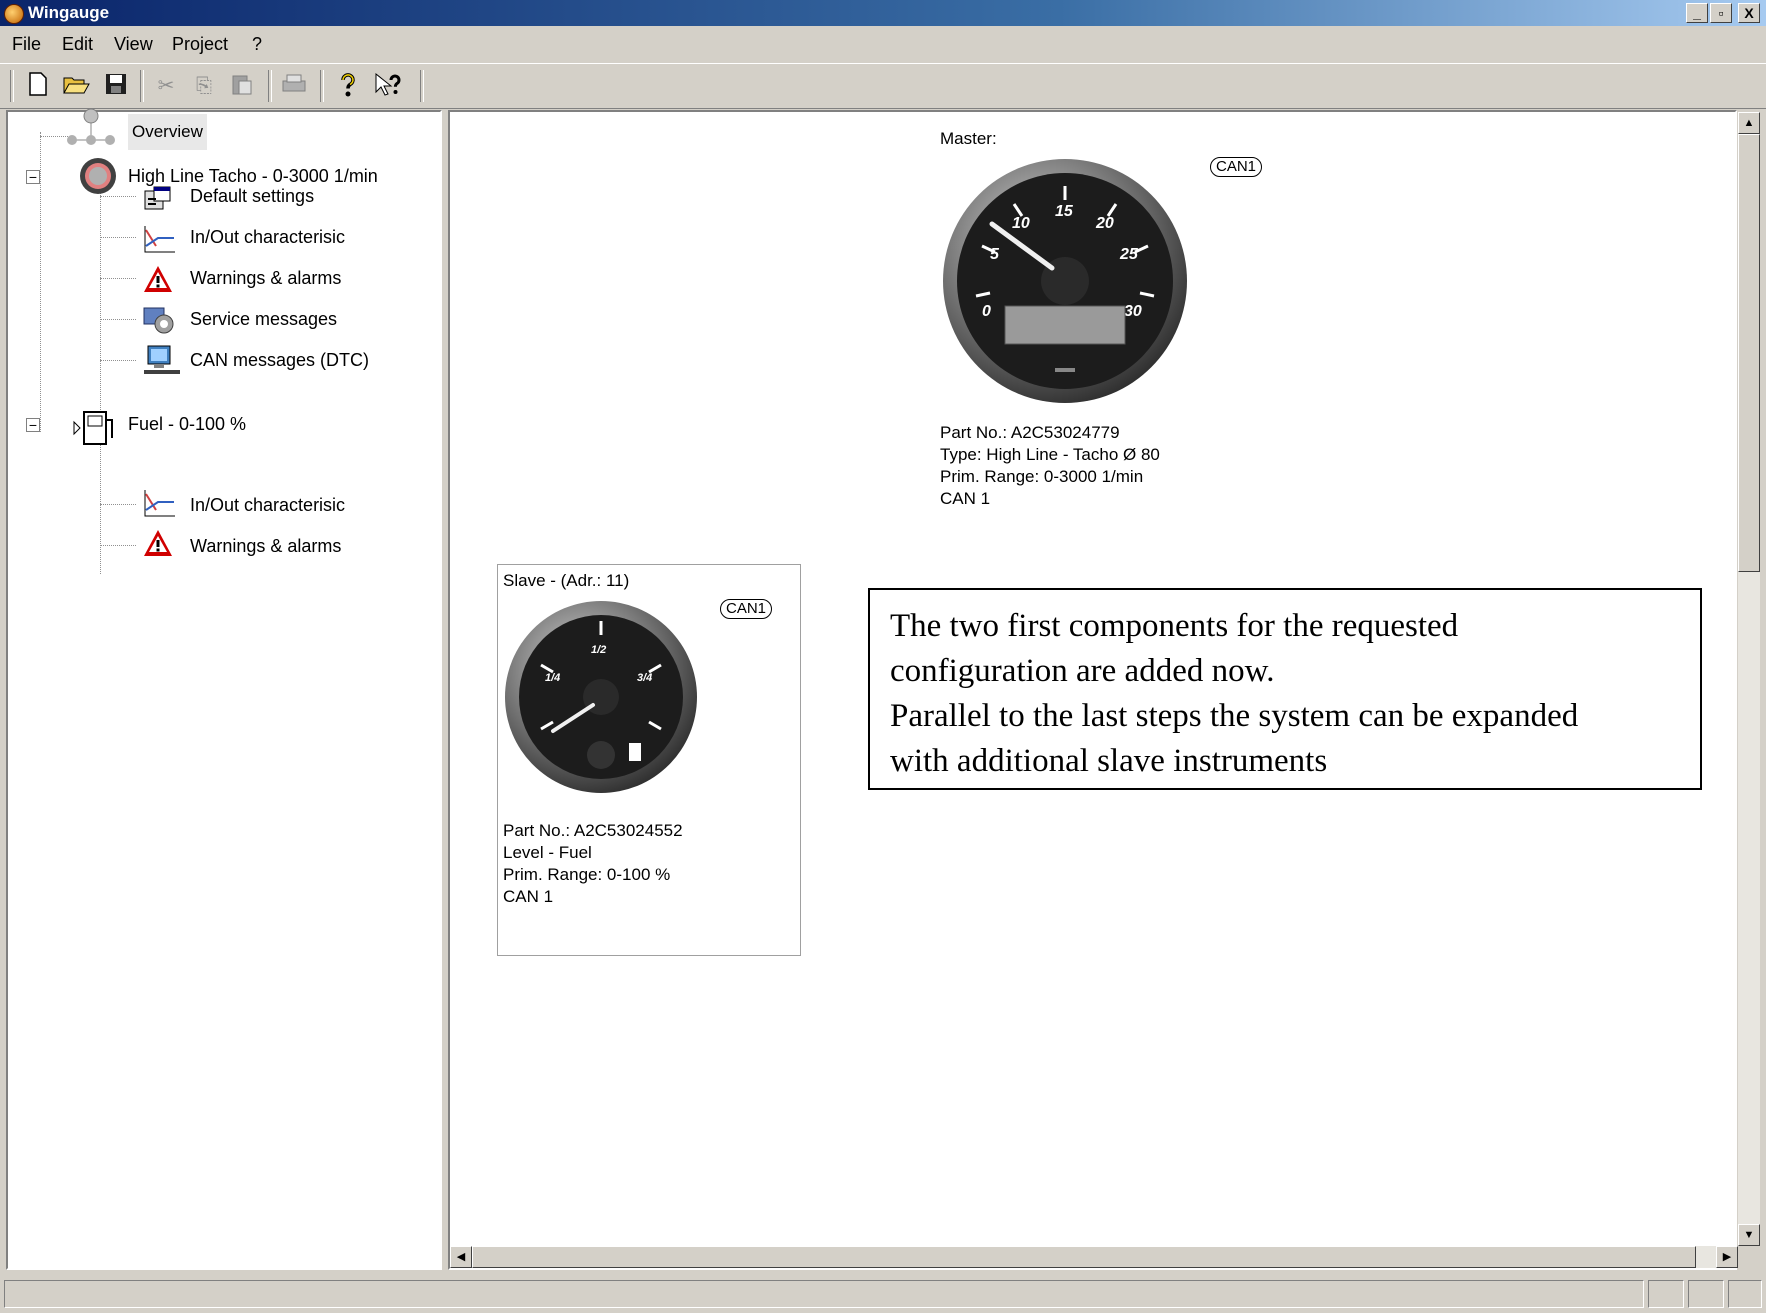 This screenshot has width=1766, height=1313. Describe the element at coordinates (33, 177) in the screenshot. I see `collapse-toggle-master: −` at that location.